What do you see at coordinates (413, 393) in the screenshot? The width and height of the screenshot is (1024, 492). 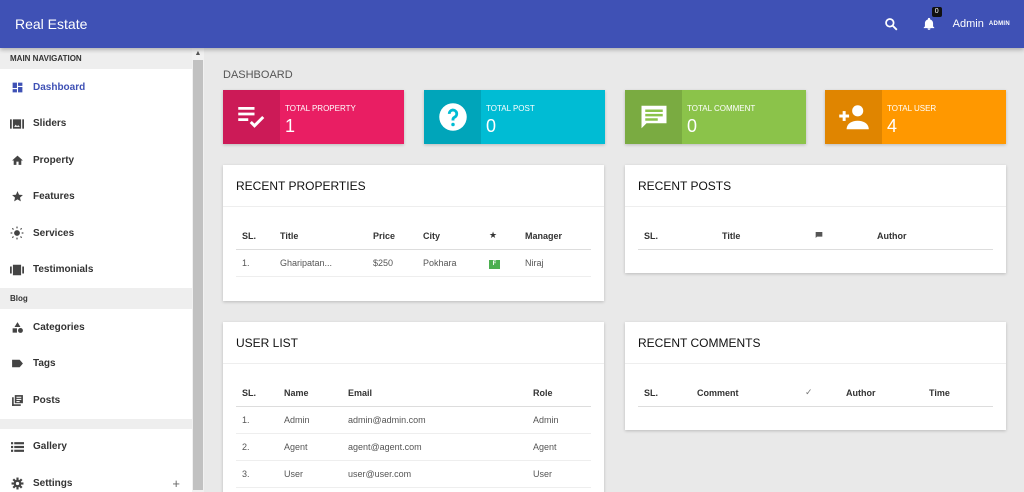 I see `table-header-row: SL. Name Email Role` at bounding box center [413, 393].